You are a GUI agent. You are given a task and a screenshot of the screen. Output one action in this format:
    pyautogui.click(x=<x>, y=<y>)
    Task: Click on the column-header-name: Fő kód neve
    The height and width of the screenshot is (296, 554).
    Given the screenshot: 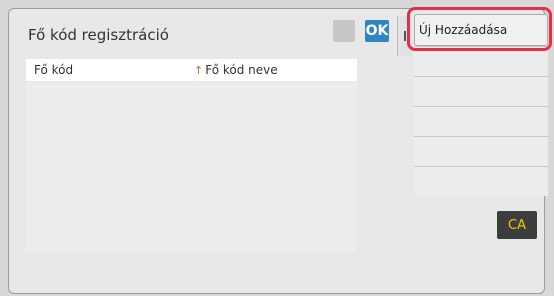 What is the action you would take?
    pyautogui.click(x=241, y=70)
    